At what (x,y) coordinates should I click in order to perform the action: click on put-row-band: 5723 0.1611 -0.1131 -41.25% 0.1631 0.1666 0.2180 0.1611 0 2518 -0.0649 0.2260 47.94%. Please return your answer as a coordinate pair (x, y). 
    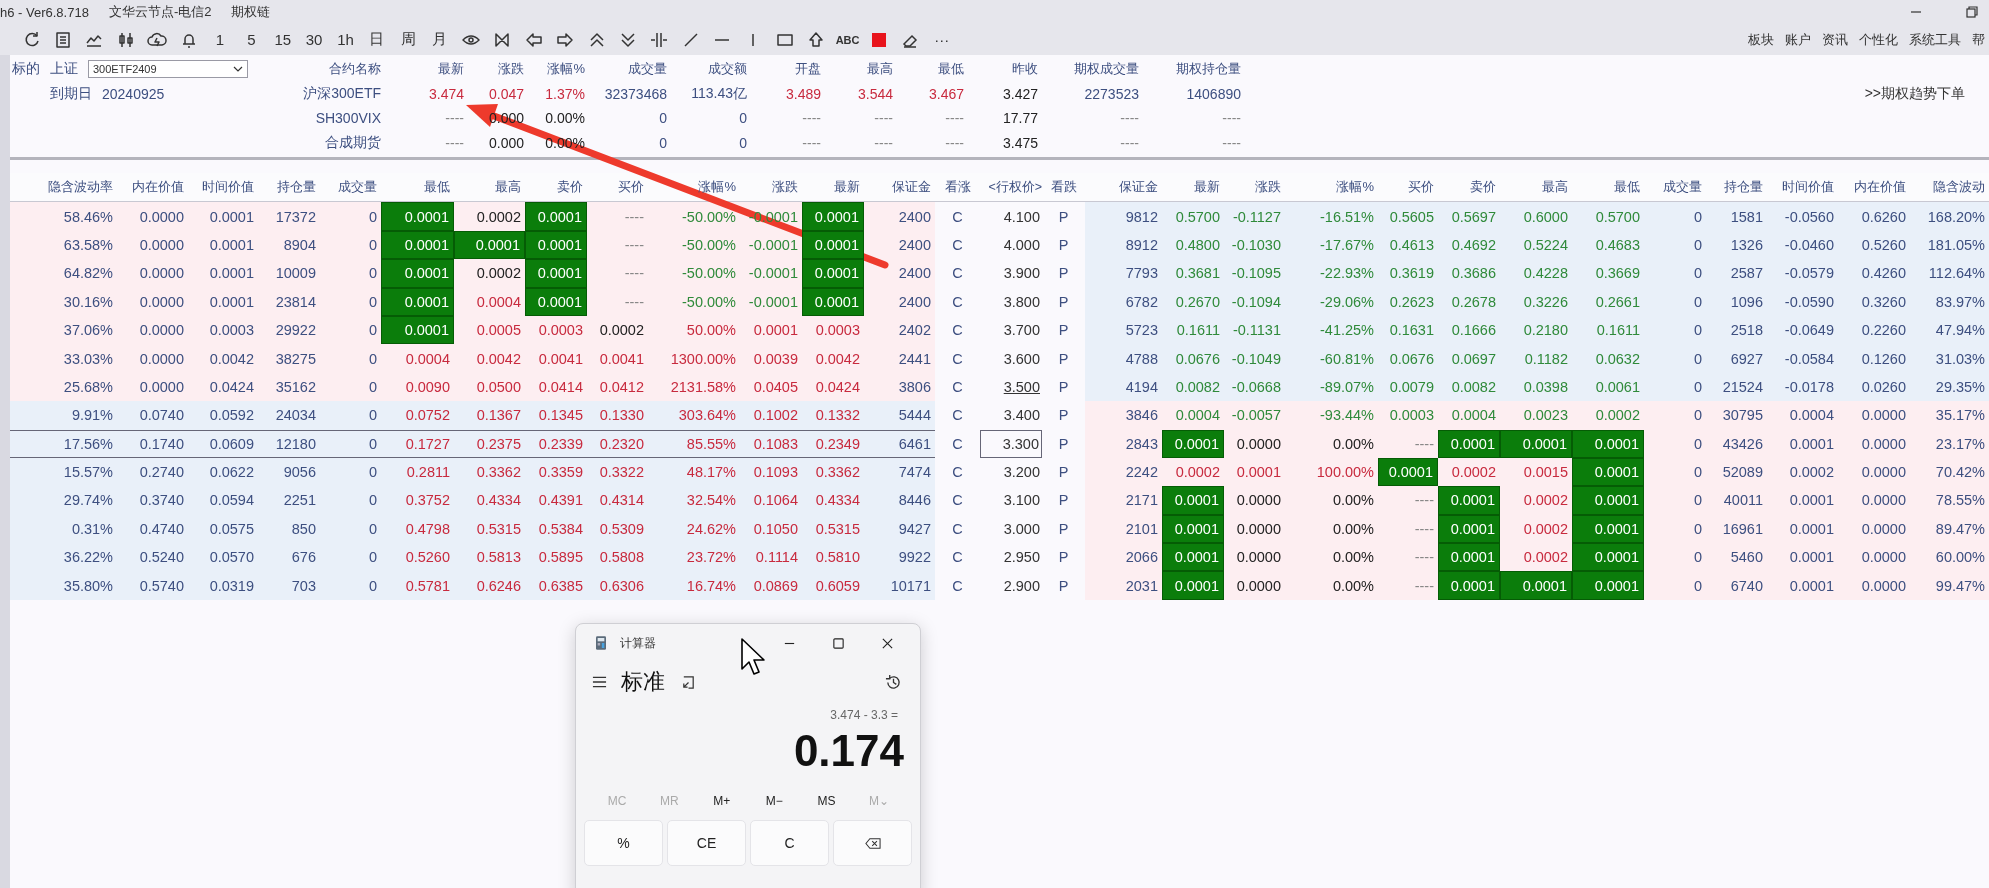
    Looking at the image, I should click on (1537, 330).